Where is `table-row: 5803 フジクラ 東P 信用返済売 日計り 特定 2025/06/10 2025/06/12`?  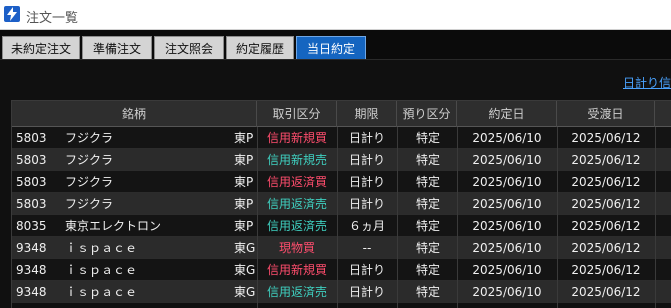
table-row: 5803 フジクラ 東P 信用返済売 日計り 特定 2025/06/10 2025/06/12 is located at coordinates (341, 204).